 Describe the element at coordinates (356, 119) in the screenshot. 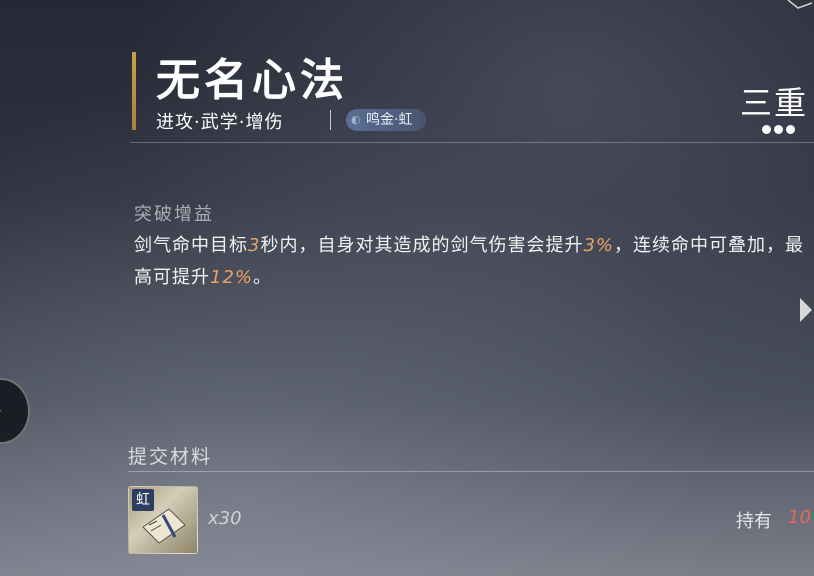

I see `school-badge-icon: ◐` at that location.